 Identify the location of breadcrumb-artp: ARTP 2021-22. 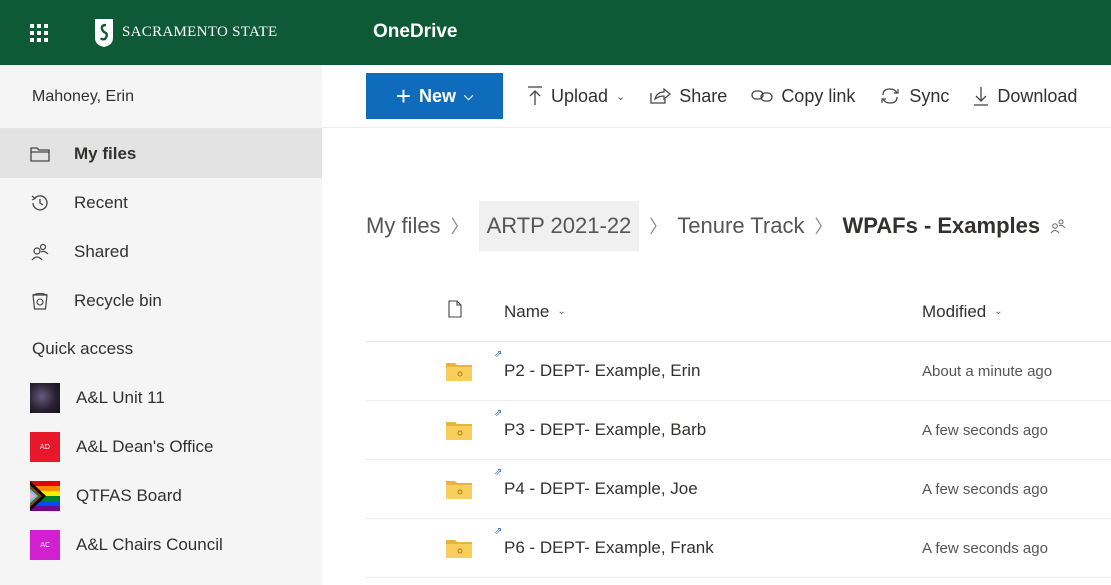
(559, 226).